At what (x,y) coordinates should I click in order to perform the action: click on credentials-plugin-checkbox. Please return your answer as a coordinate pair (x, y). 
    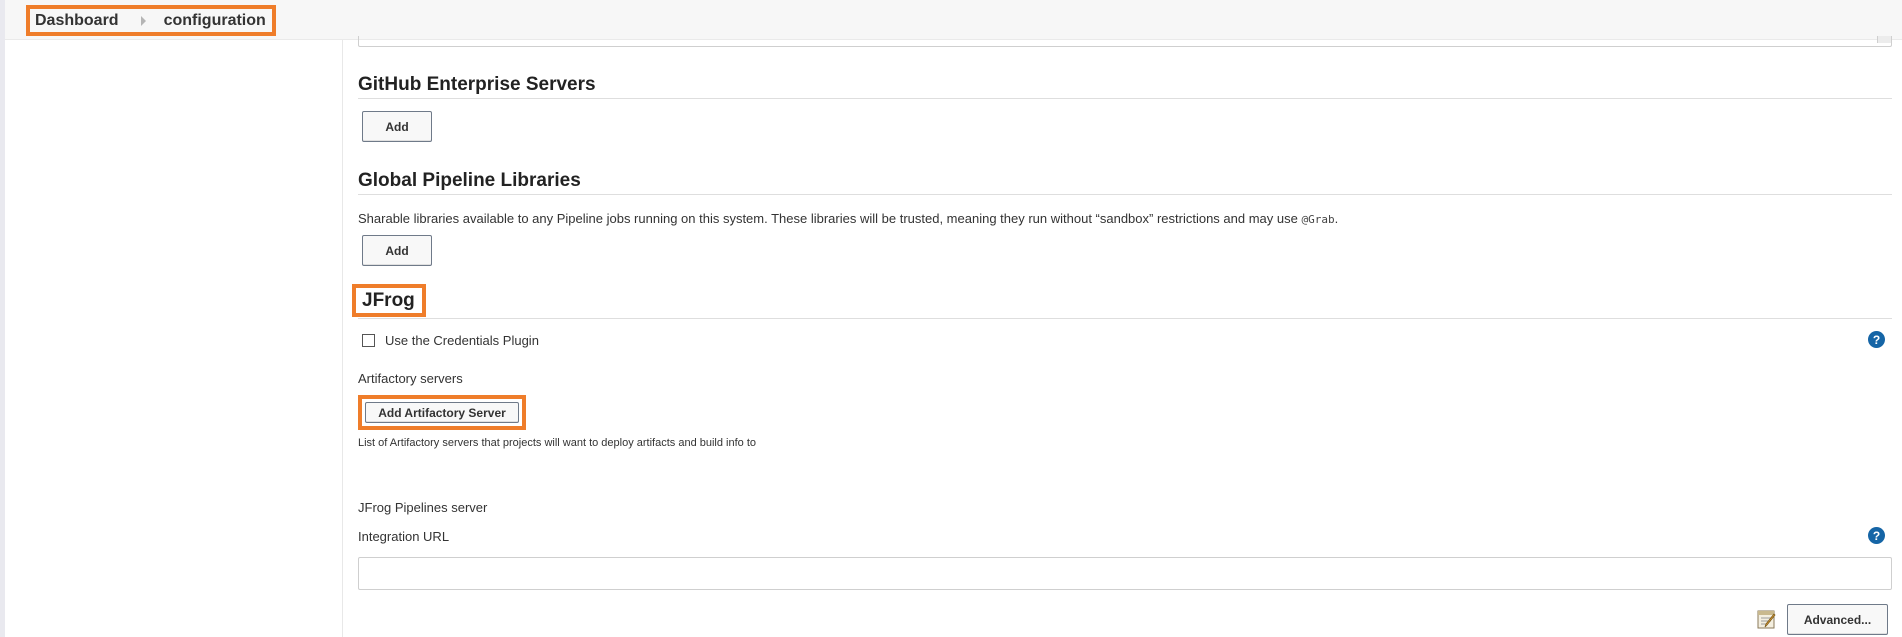
    Looking at the image, I should click on (368, 340).